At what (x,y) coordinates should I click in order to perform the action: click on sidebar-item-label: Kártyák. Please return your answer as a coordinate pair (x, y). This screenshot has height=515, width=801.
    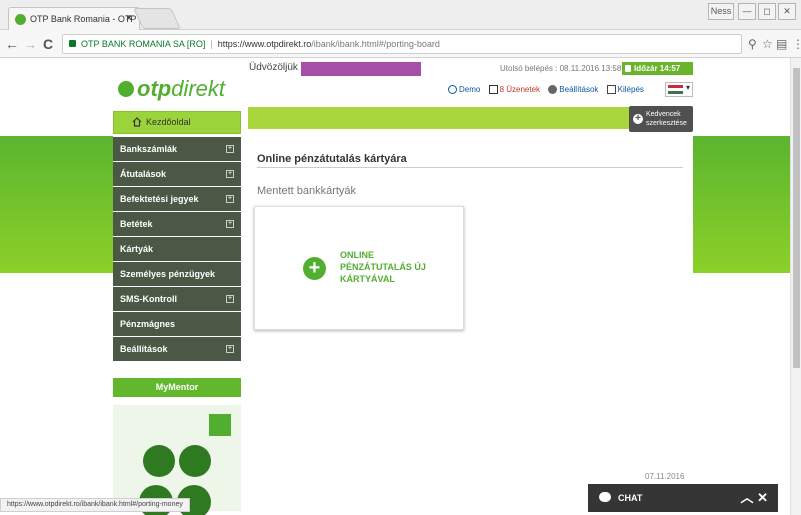
    Looking at the image, I should click on (137, 249).